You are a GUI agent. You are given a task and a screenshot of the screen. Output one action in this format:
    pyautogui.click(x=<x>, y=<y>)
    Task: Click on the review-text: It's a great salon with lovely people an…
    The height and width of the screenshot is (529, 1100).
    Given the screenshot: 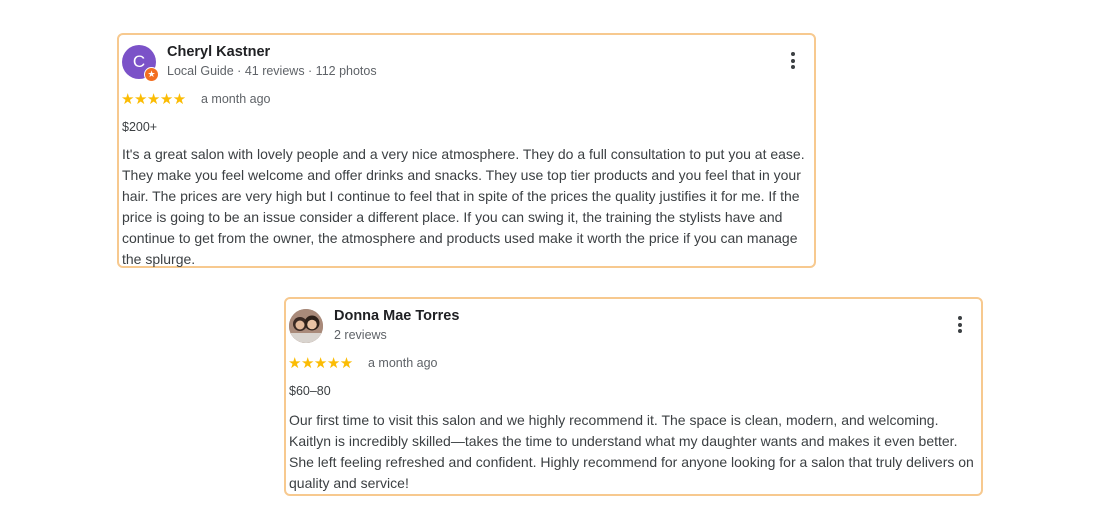 What is the action you would take?
    pyautogui.click(x=463, y=206)
    